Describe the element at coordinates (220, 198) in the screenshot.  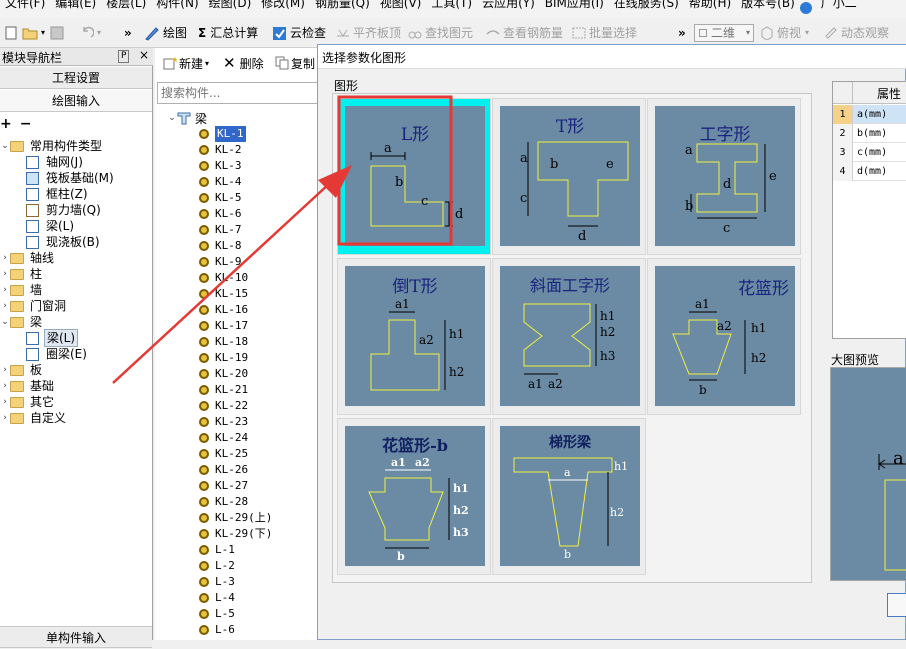
I see `component-list-item: KL-5` at that location.